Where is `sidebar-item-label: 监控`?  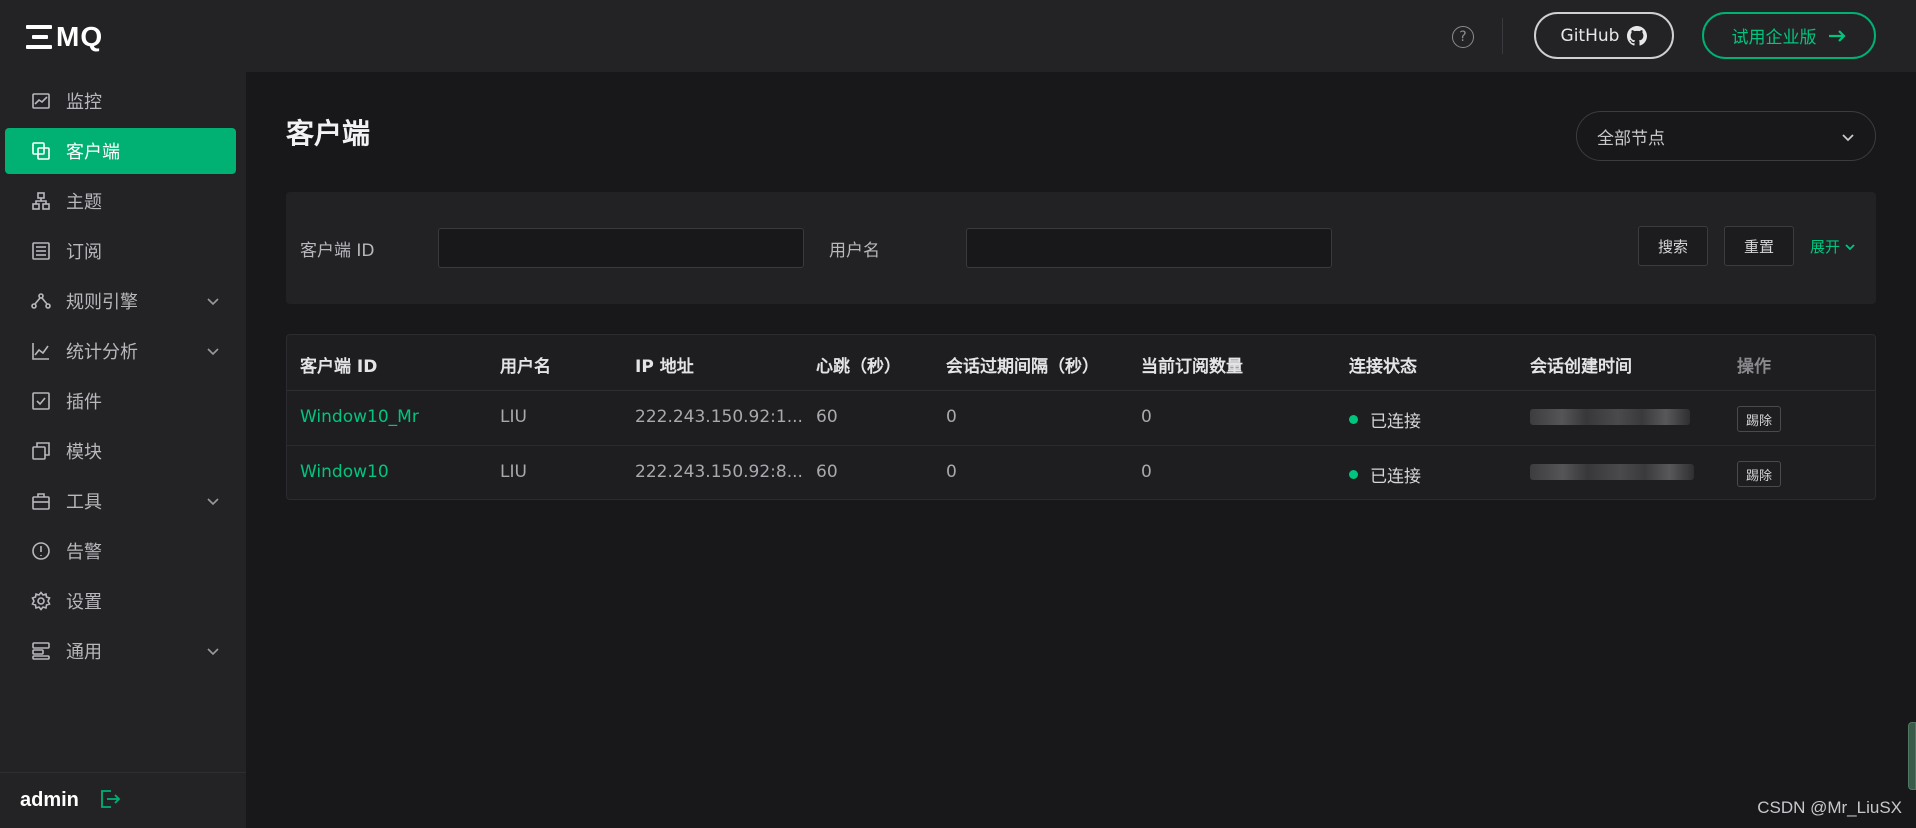 sidebar-item-label: 监控 is located at coordinates (84, 102).